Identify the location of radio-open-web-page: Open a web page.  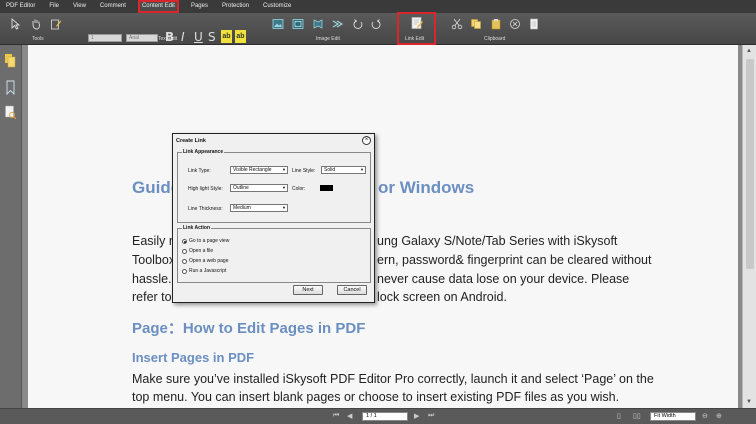
(205, 261).